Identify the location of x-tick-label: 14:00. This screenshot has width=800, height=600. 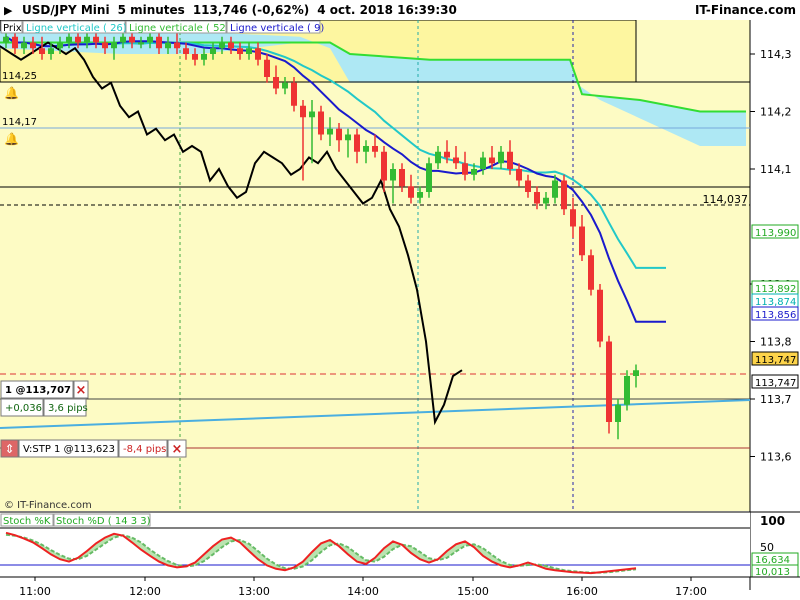
(363, 591).